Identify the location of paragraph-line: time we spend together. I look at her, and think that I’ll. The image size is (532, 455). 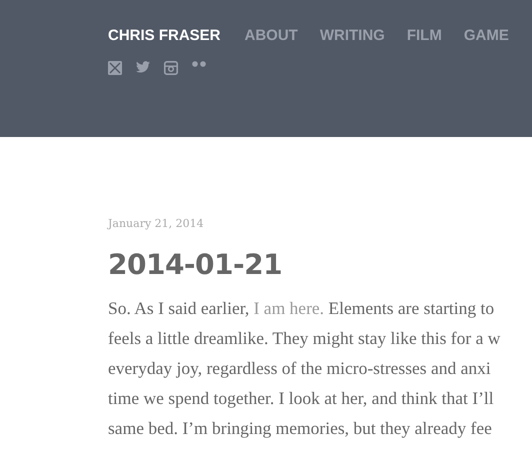
(301, 398).